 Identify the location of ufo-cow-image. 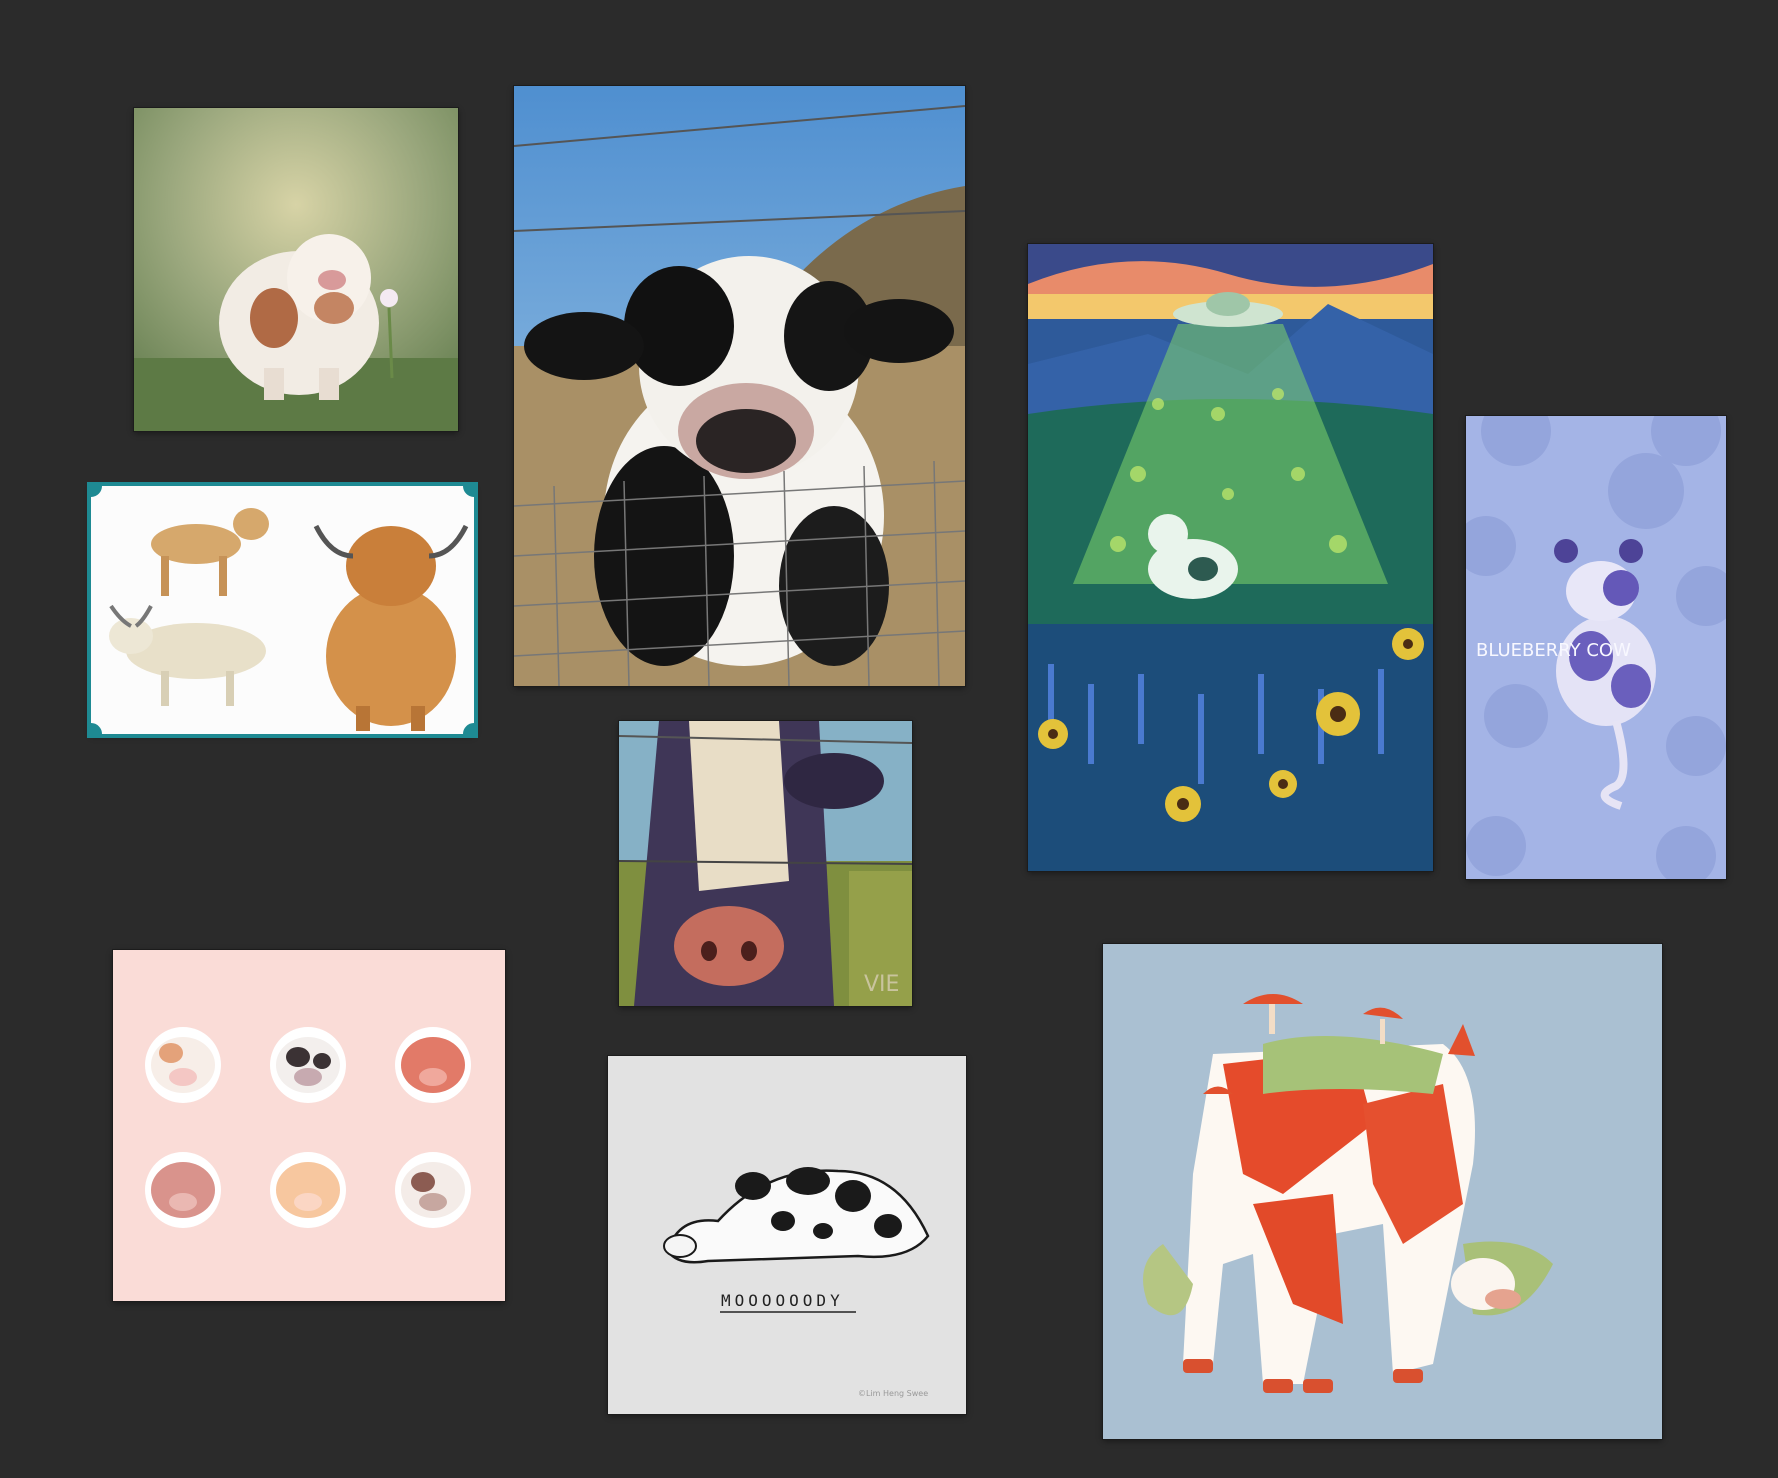
(1230, 557).